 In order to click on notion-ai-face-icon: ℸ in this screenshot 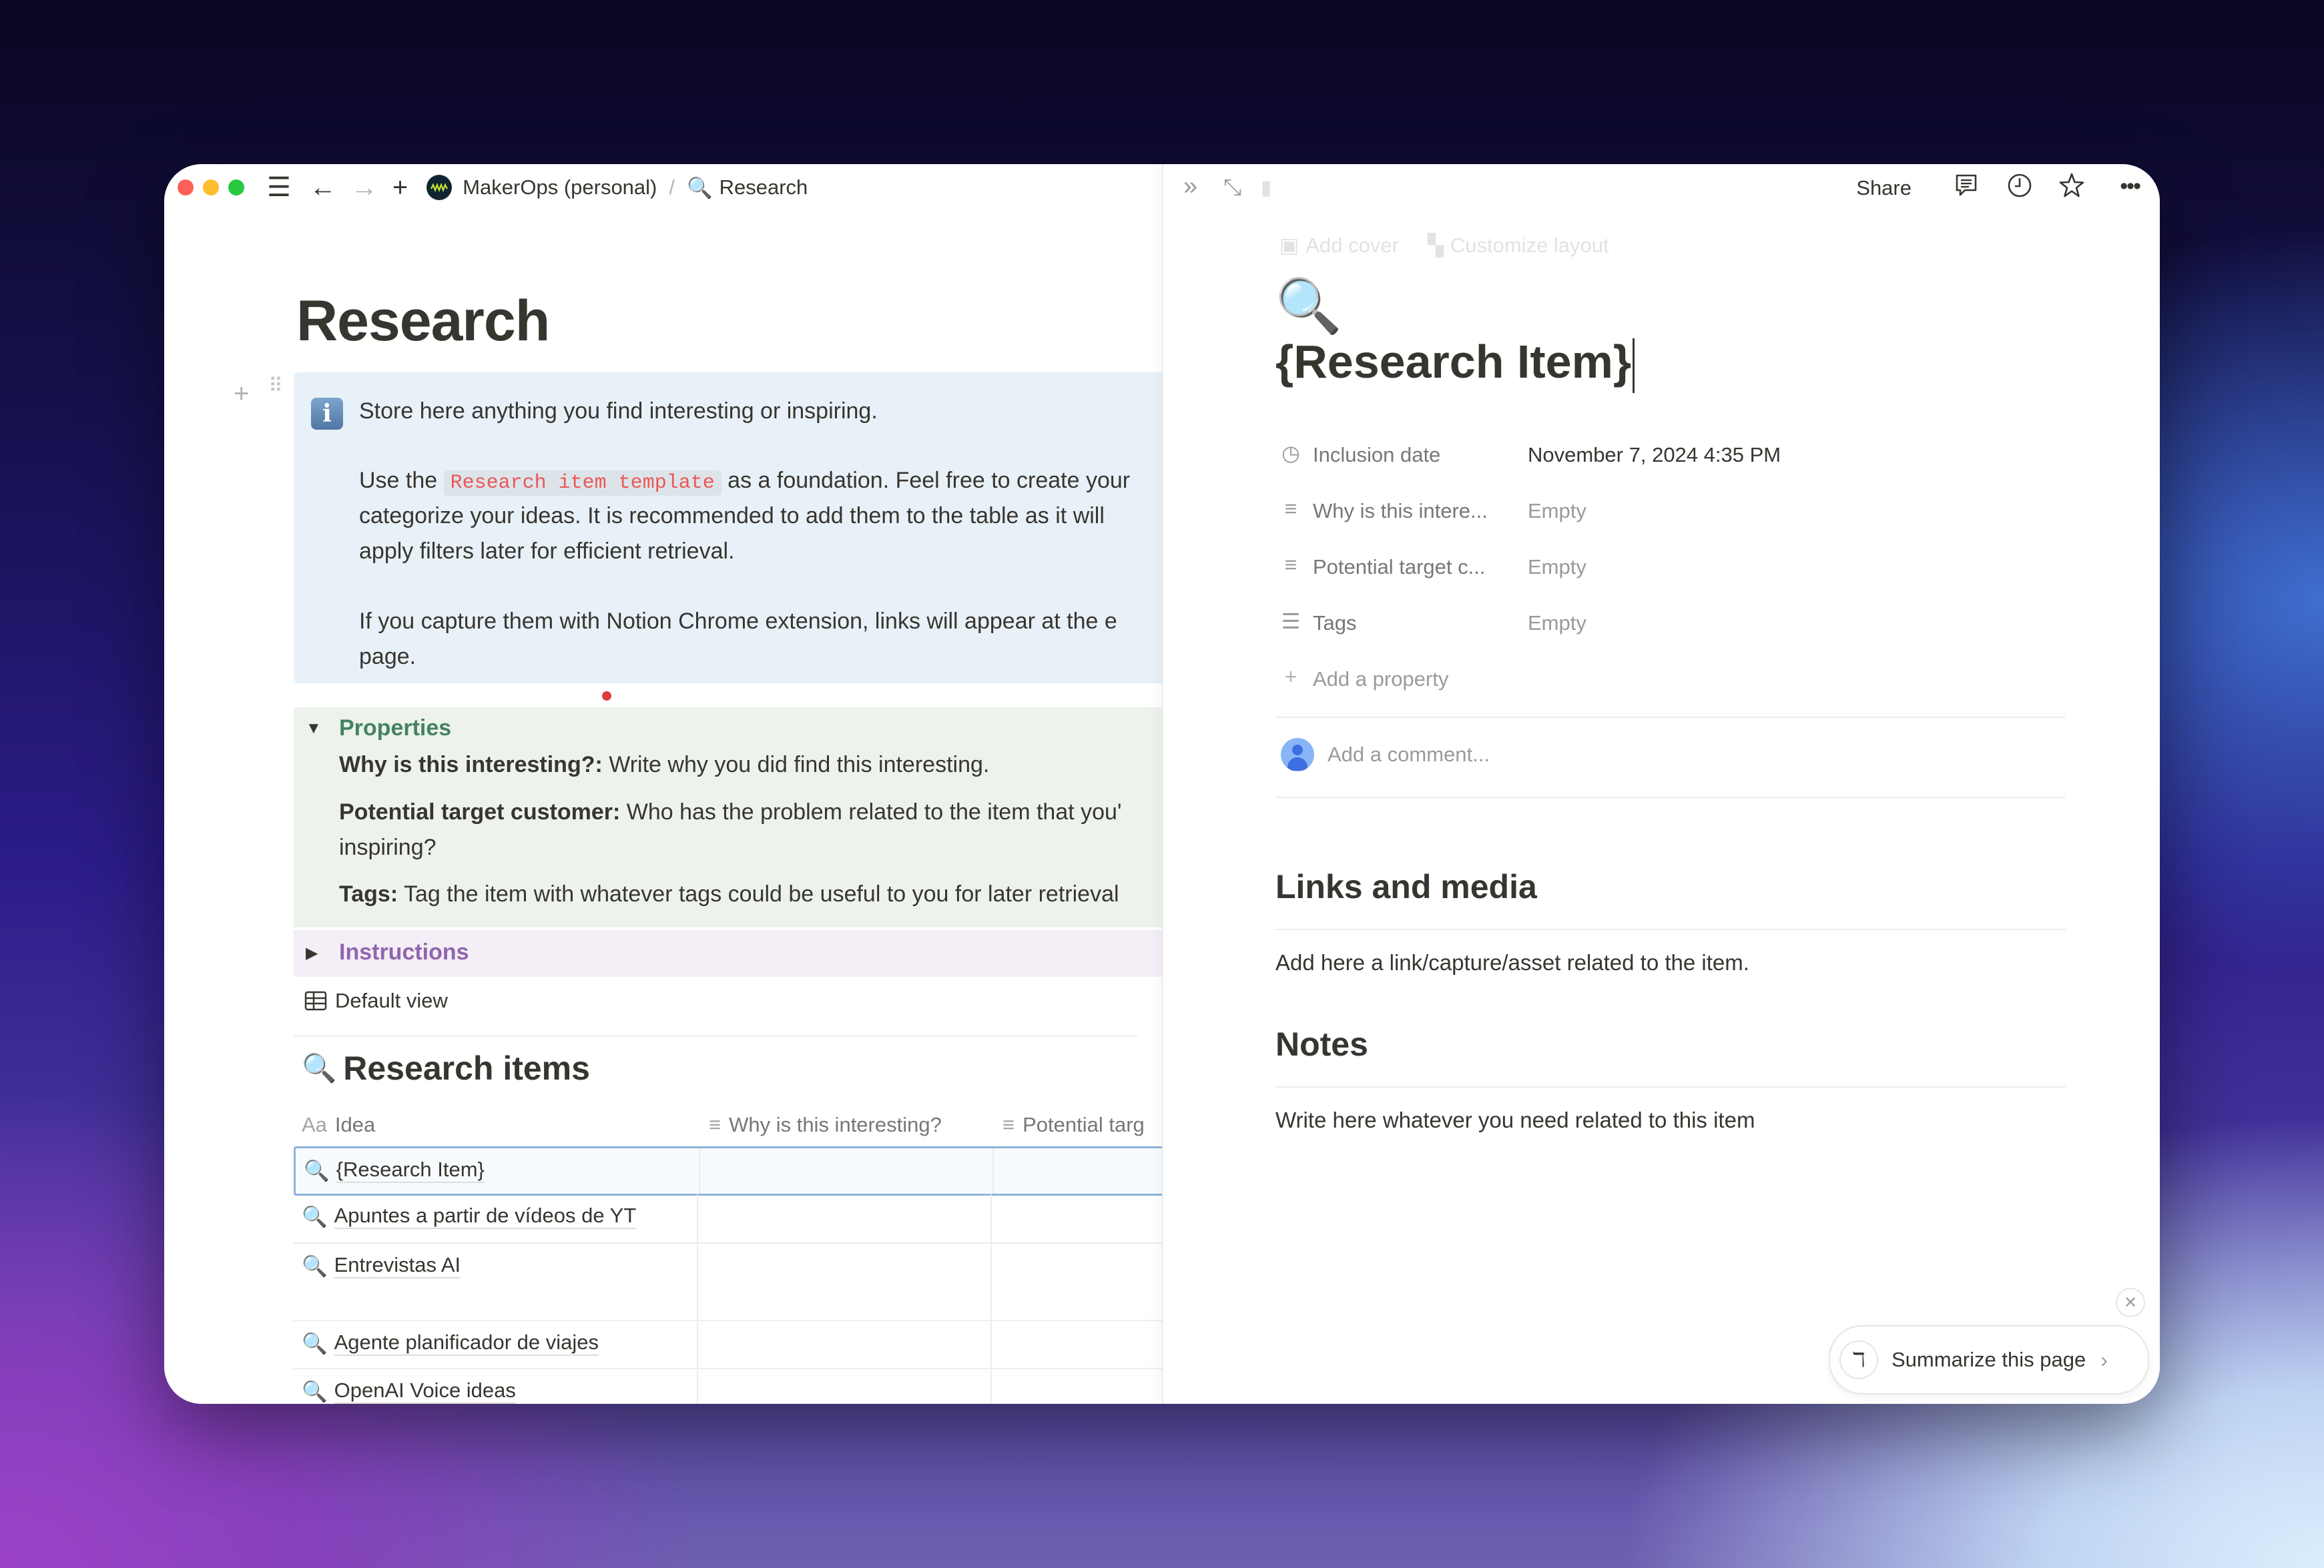, I will do `click(1858, 1359)`.